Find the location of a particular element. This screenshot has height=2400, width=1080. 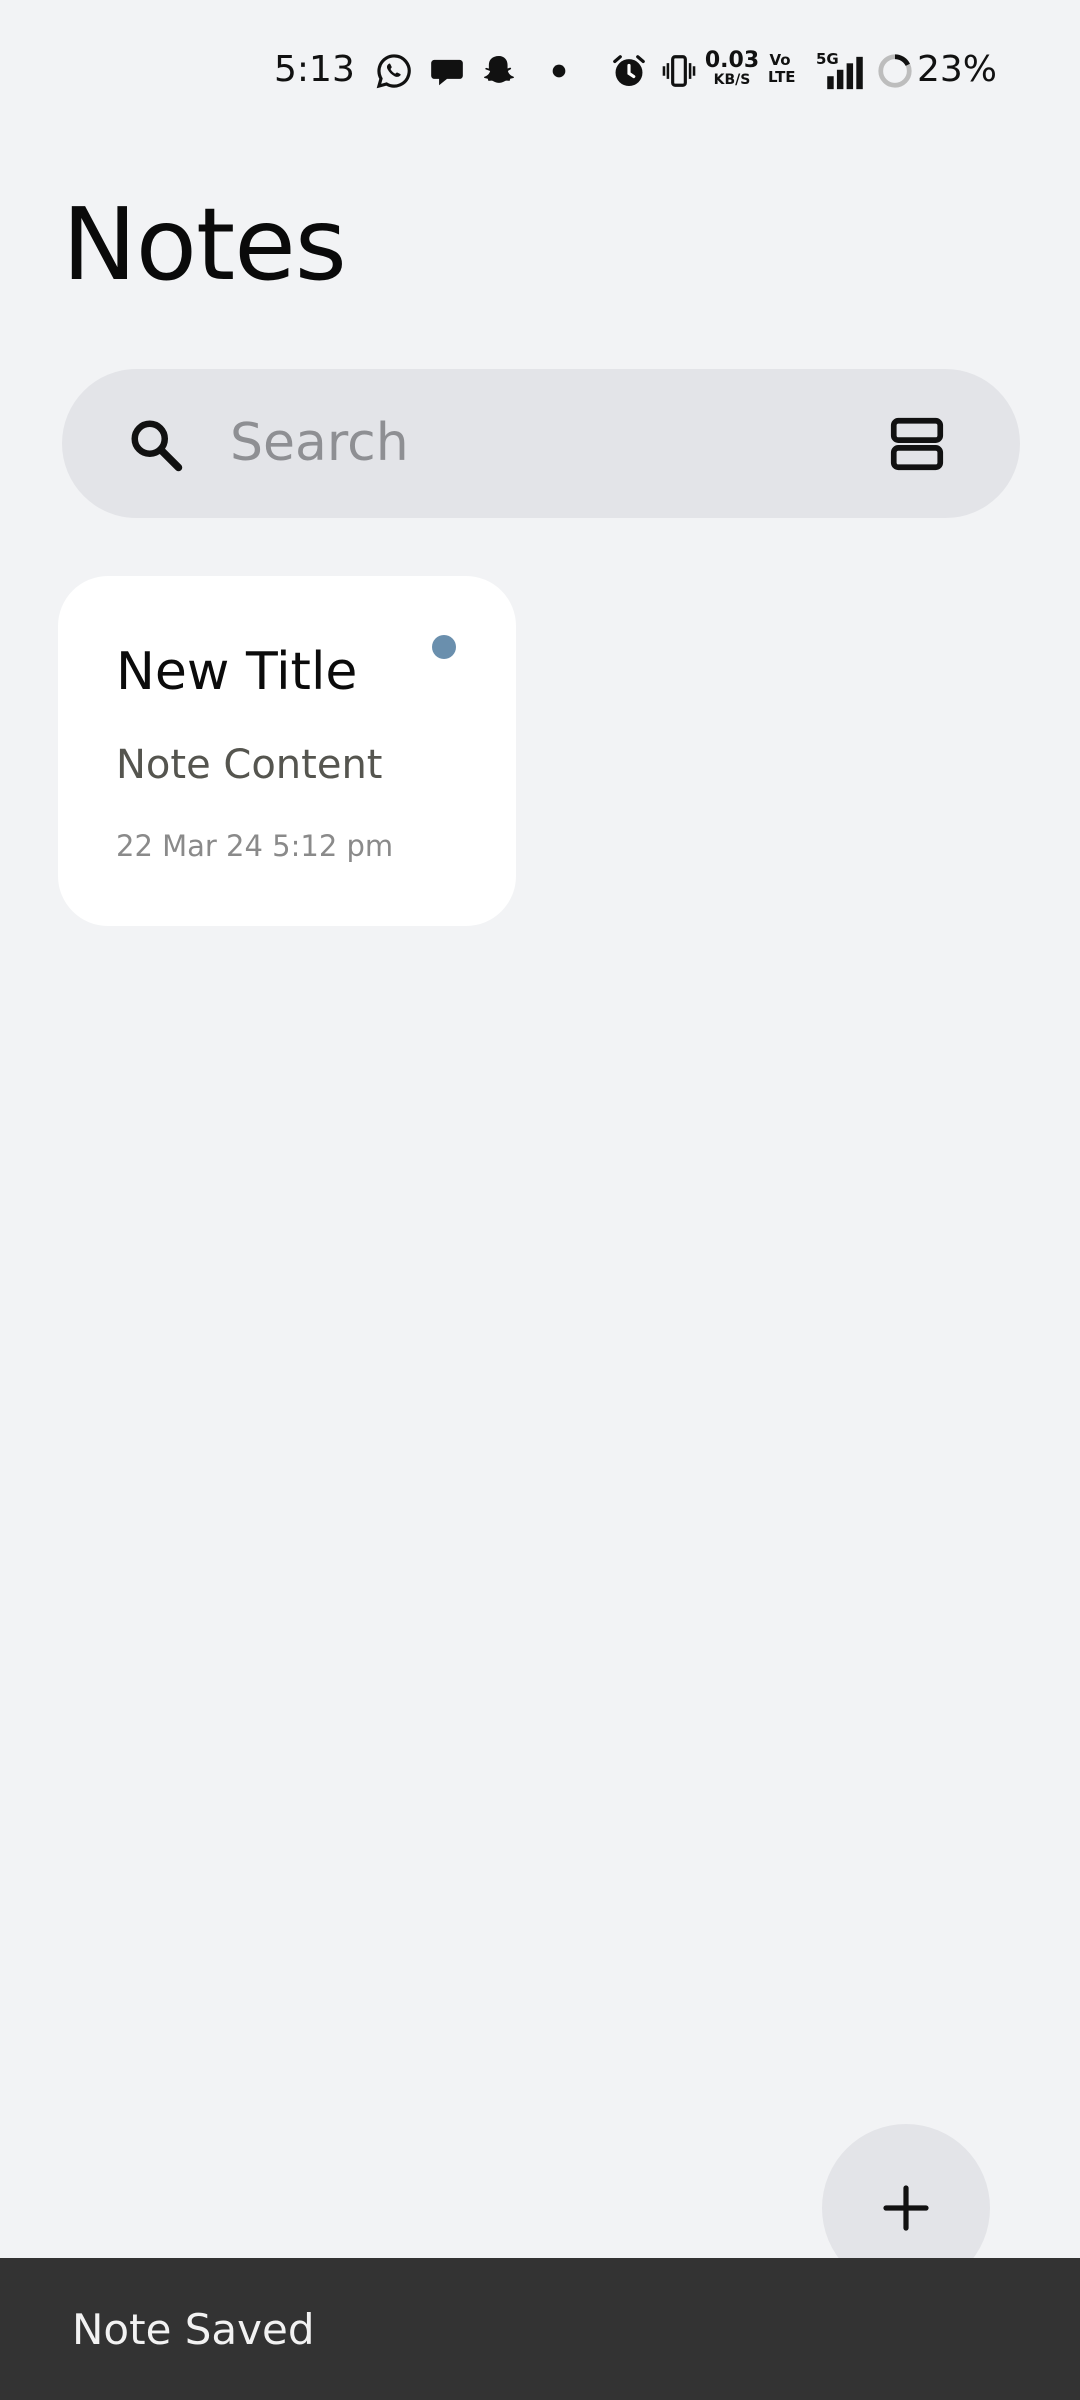

note-date: 22 Mar 24 5:12 pm is located at coordinates (255, 846).